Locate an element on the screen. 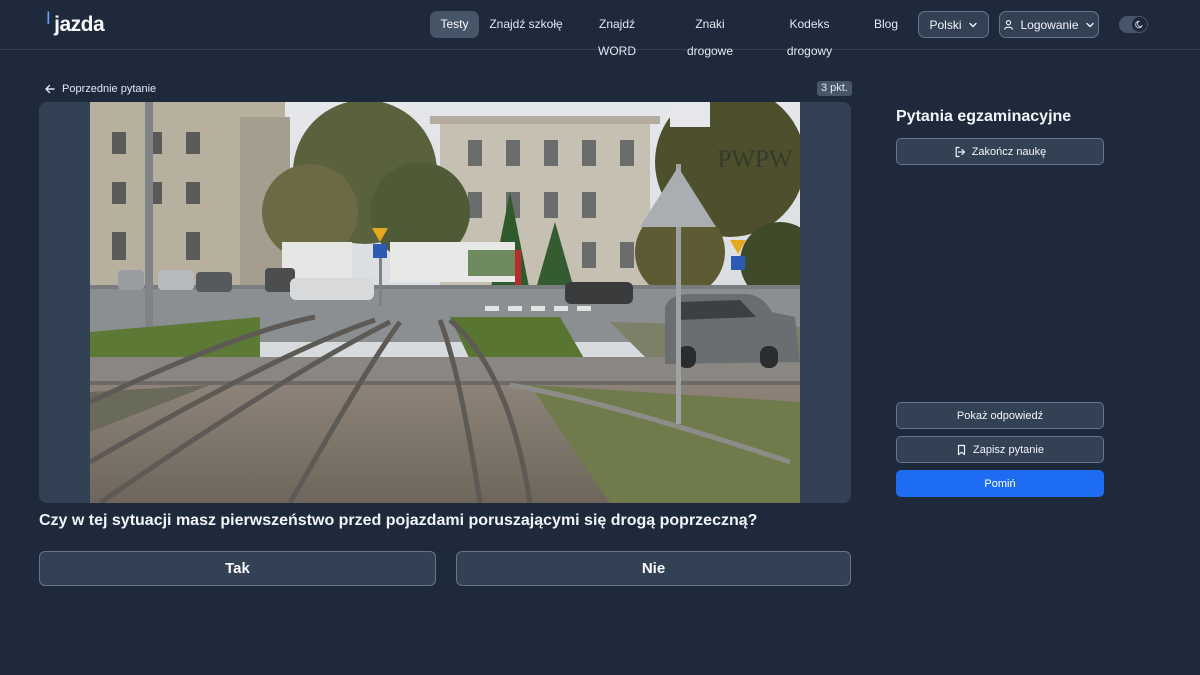 This screenshot has height=675, width=1200. previous-question-label: Poprzednie pytanie is located at coordinates (109, 88).